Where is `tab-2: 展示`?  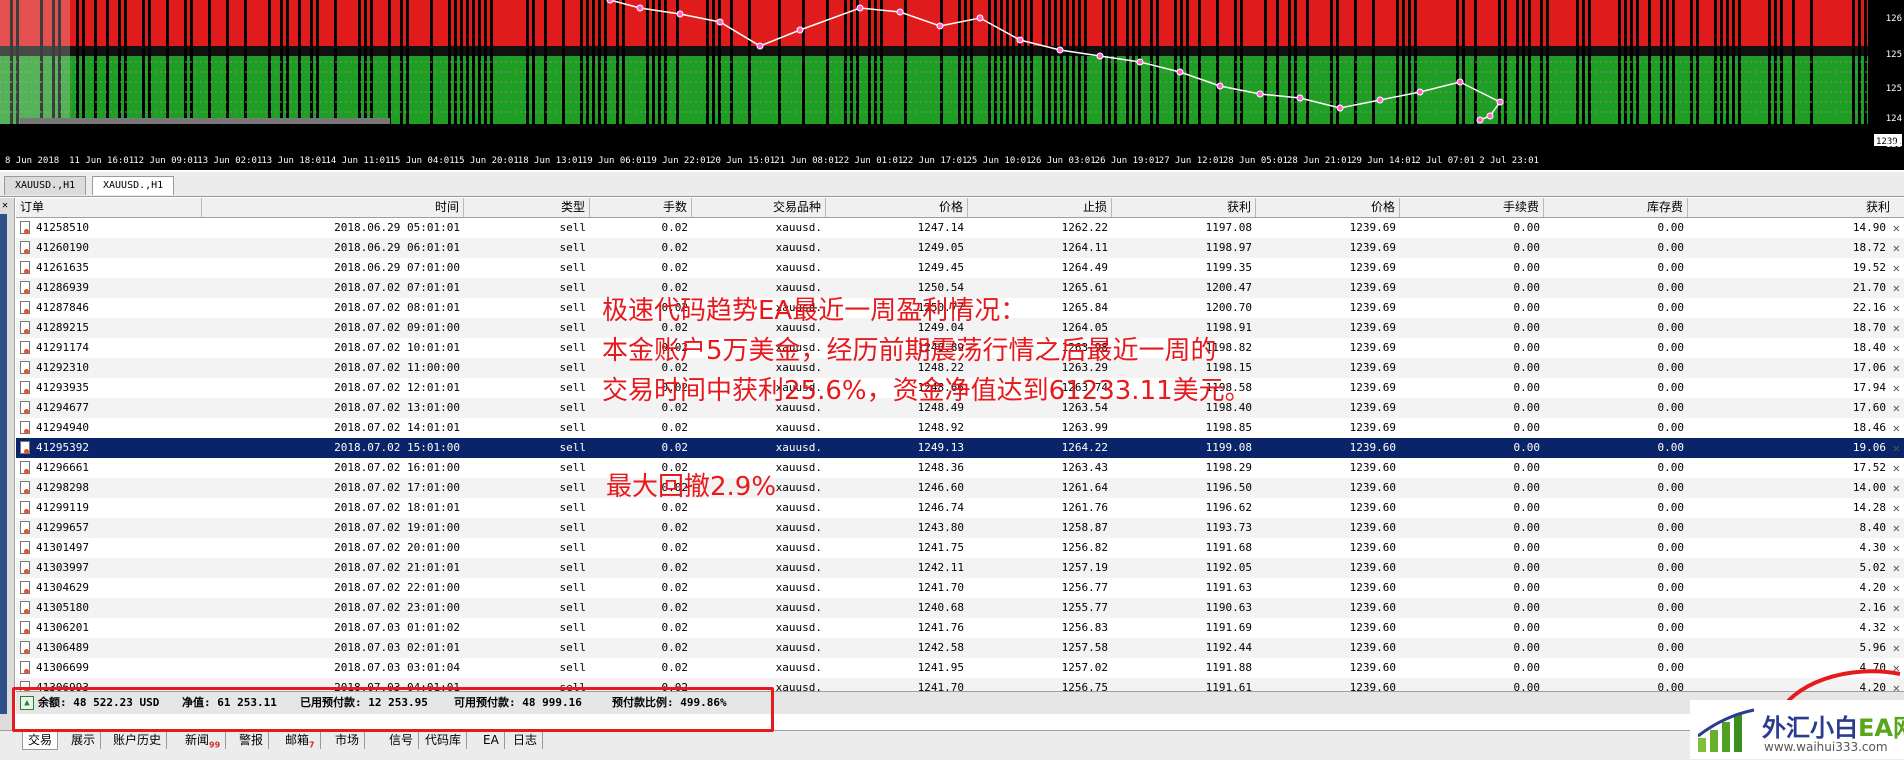 tab-2: 展示 is located at coordinates (84, 740).